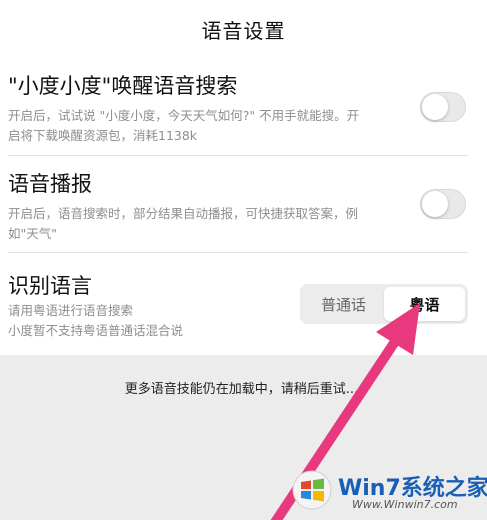  Describe the element at coordinates (424, 304) in the screenshot. I see `language-option-cantonese: 粤语` at that location.